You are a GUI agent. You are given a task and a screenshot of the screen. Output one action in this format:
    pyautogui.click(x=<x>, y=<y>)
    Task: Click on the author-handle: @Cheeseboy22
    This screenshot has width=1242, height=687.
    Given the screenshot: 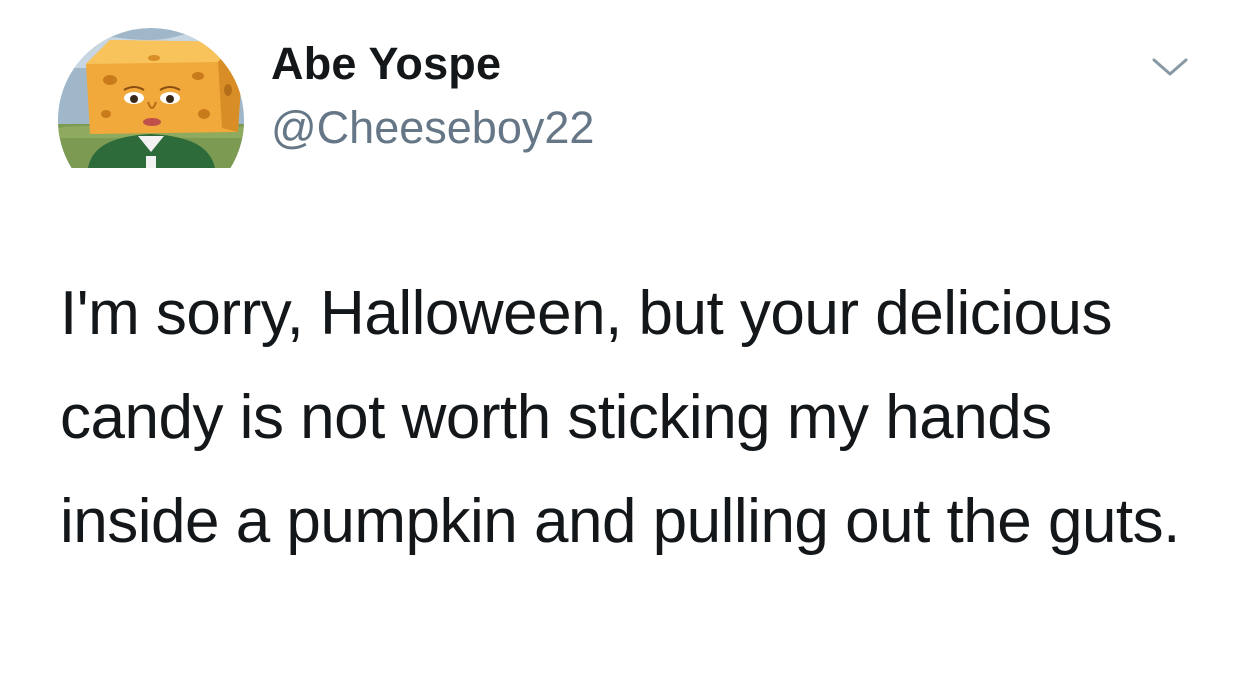 What is the action you would take?
    pyautogui.click(x=432, y=128)
    